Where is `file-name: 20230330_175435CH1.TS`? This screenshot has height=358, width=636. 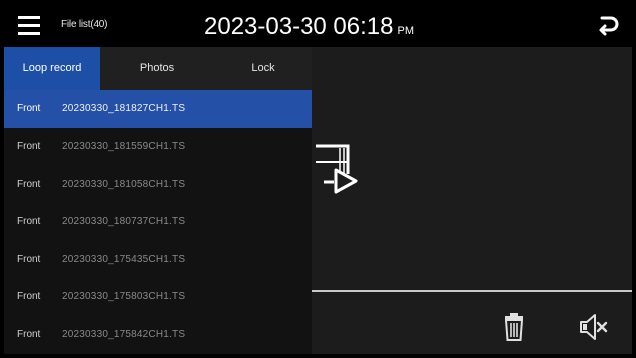 file-name: 20230330_175435CH1.TS is located at coordinates (124, 259).